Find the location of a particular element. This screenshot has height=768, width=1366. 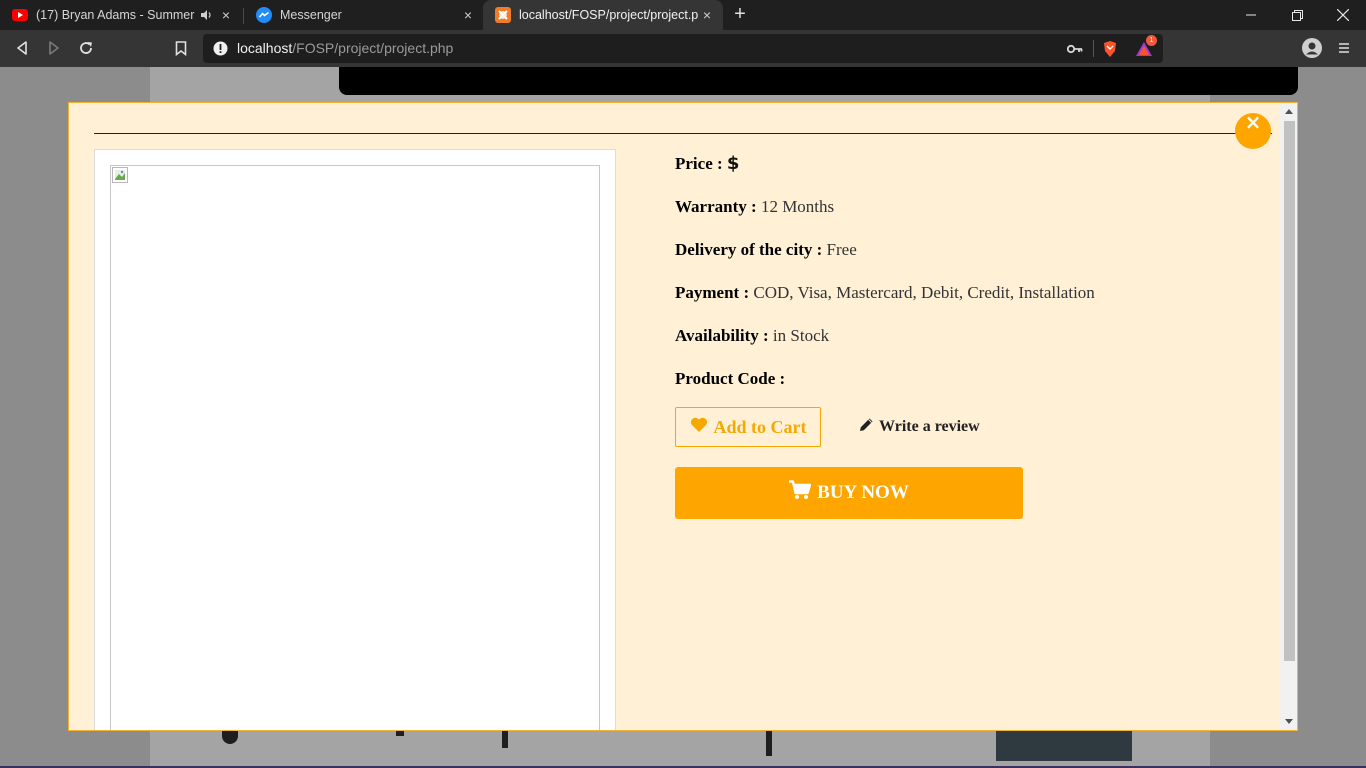

tab-localhost: localhost/FOSP/project/project.php × is located at coordinates (603, 15).